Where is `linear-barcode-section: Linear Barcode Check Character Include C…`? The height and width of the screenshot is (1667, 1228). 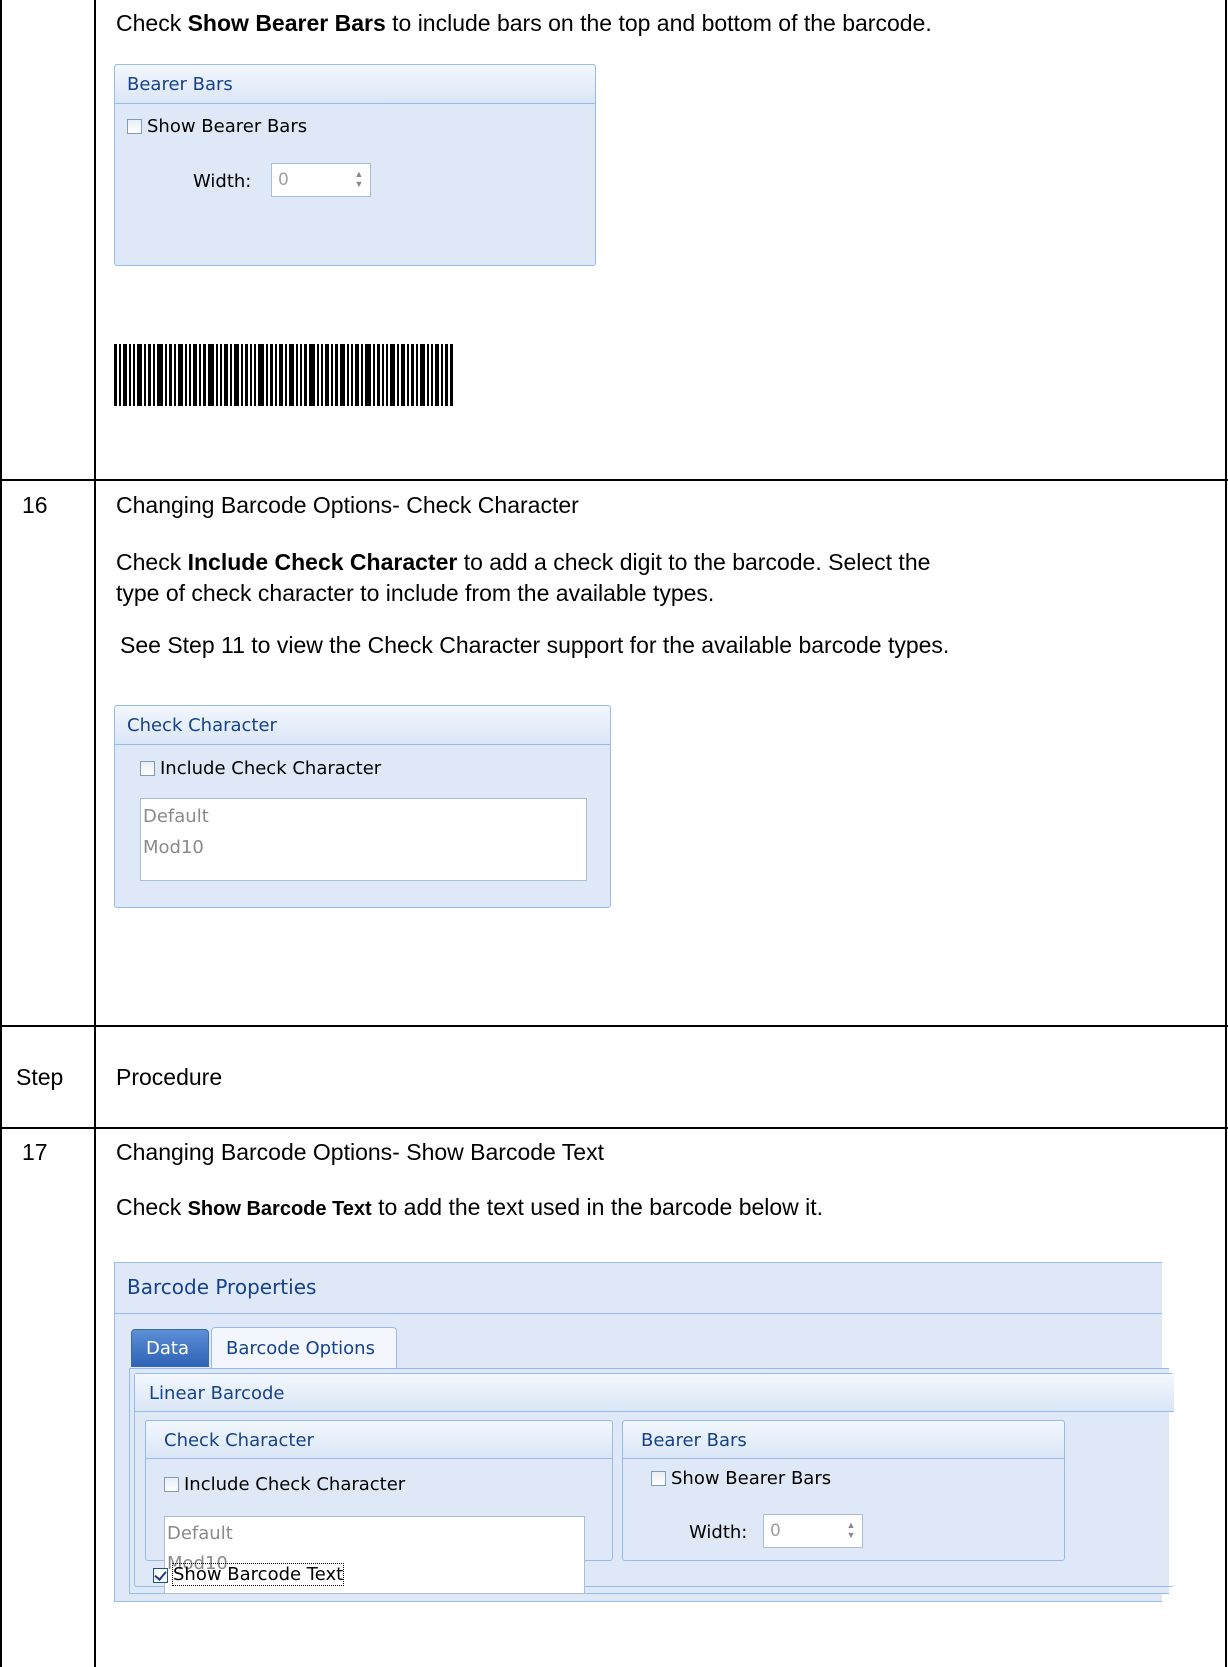
linear-barcode-section: Linear Barcode Check Character Include C… is located at coordinates (654, 1483).